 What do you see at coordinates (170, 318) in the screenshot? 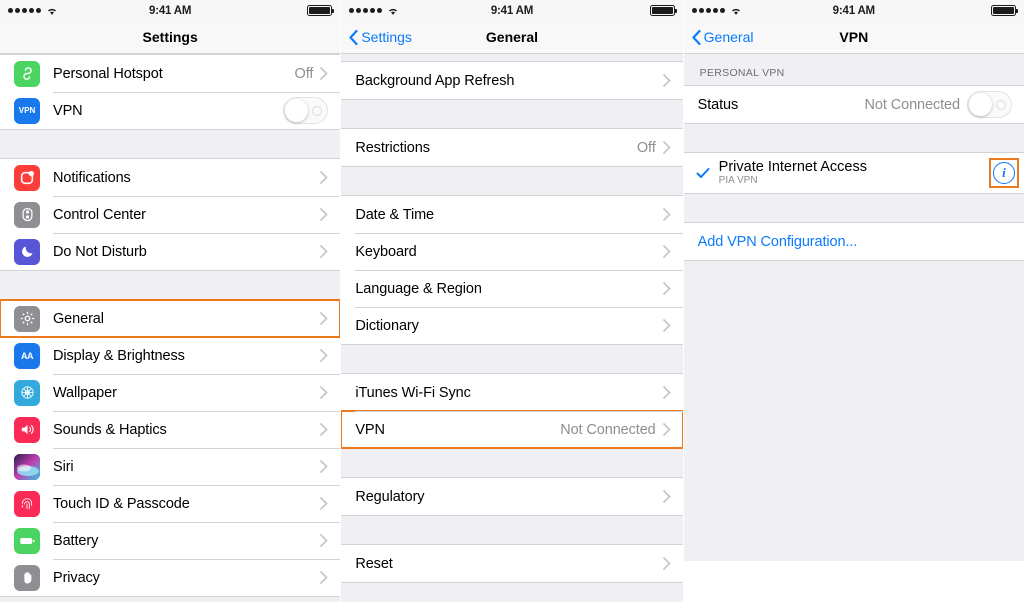
I see `sidebar-item-general: General` at bounding box center [170, 318].